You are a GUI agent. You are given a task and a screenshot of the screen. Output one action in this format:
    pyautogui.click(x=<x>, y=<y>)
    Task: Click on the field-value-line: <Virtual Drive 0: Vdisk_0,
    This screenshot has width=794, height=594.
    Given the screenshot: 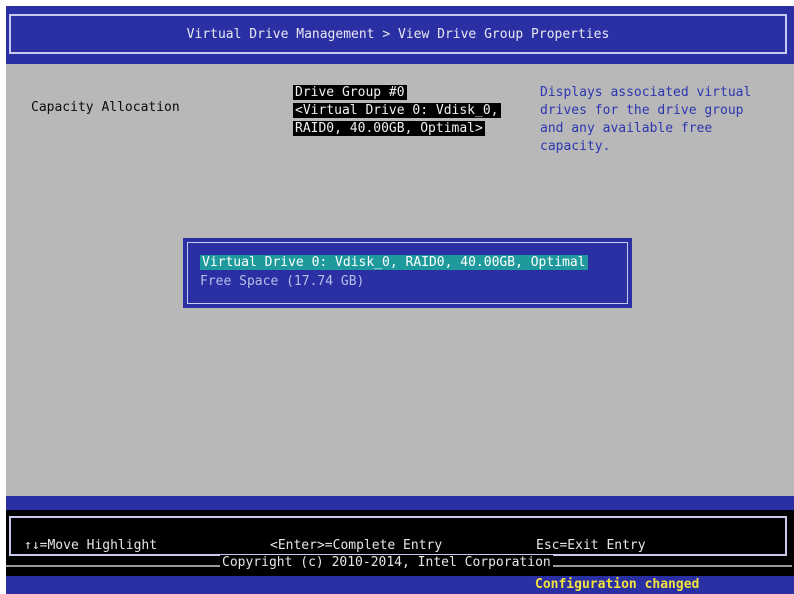 What is the action you would take?
    pyautogui.click(x=397, y=110)
    